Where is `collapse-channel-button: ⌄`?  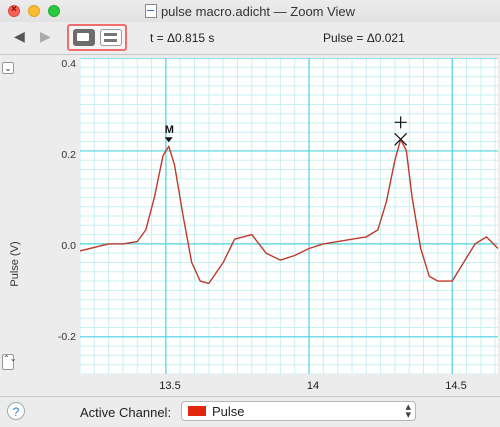
collapse-channel-button: ⌄ is located at coordinates (8, 68).